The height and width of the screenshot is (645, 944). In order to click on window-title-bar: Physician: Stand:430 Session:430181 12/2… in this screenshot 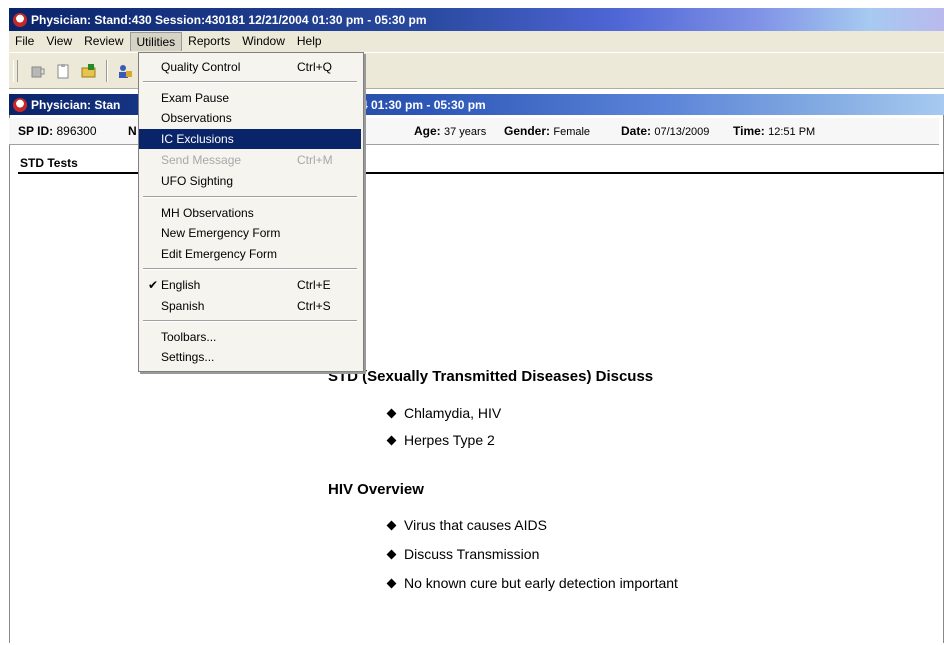, I will do `click(476, 19)`.